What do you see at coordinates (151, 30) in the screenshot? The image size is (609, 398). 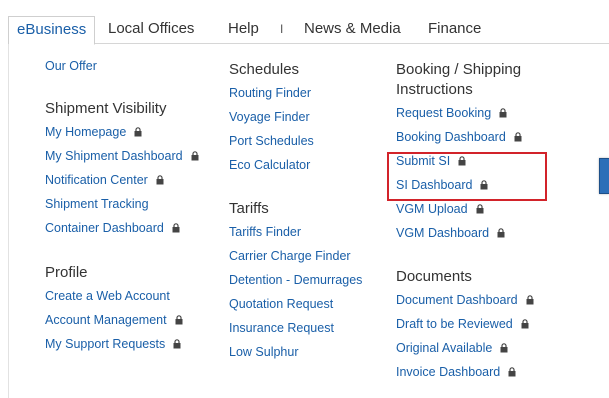 I see `tab-local-offices: Local Offices` at bounding box center [151, 30].